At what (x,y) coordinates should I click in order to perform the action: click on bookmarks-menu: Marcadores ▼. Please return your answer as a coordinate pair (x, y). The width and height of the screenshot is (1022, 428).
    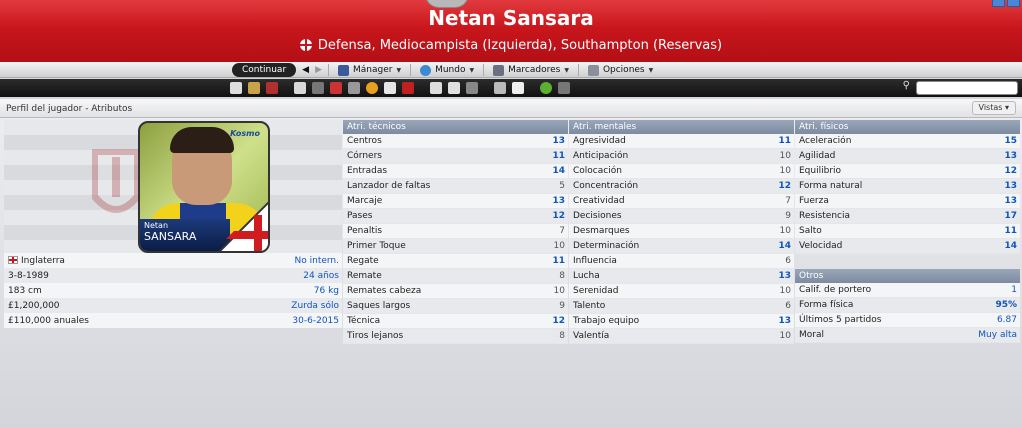
    Looking at the image, I should click on (531, 70).